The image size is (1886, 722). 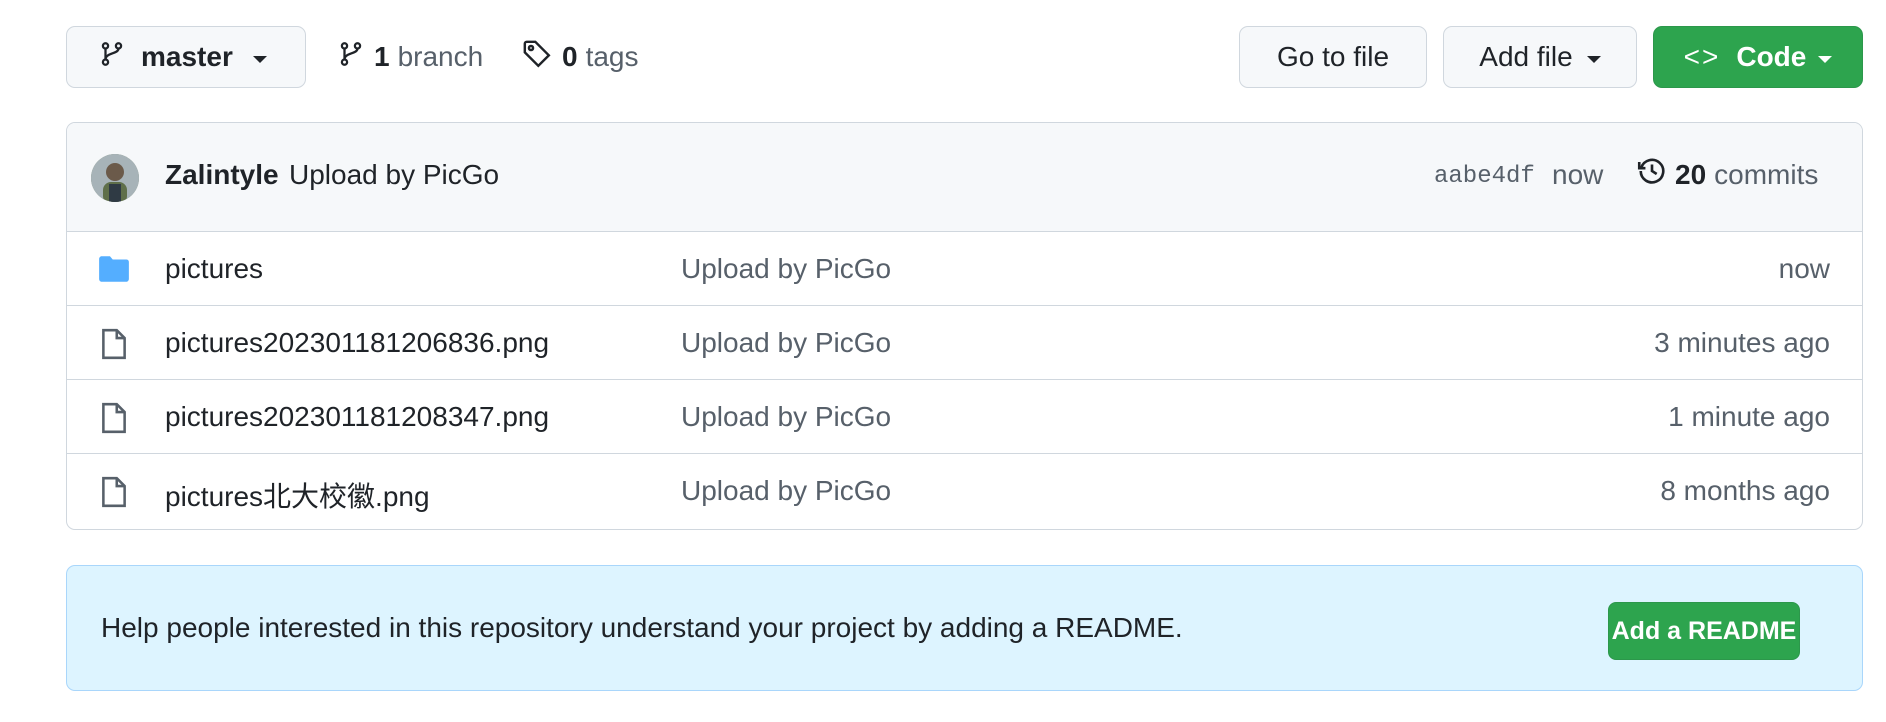 I want to click on file-name: pictures202301181208347.png, so click(x=357, y=417).